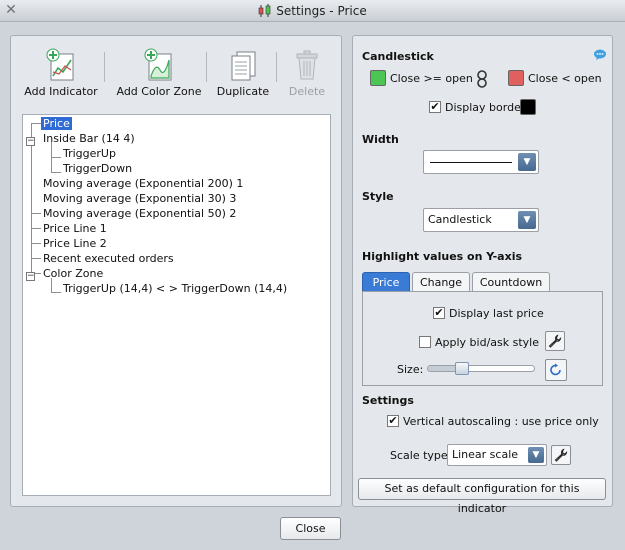 The image size is (625, 550). I want to click on add-indicator-icon, so click(60, 64).